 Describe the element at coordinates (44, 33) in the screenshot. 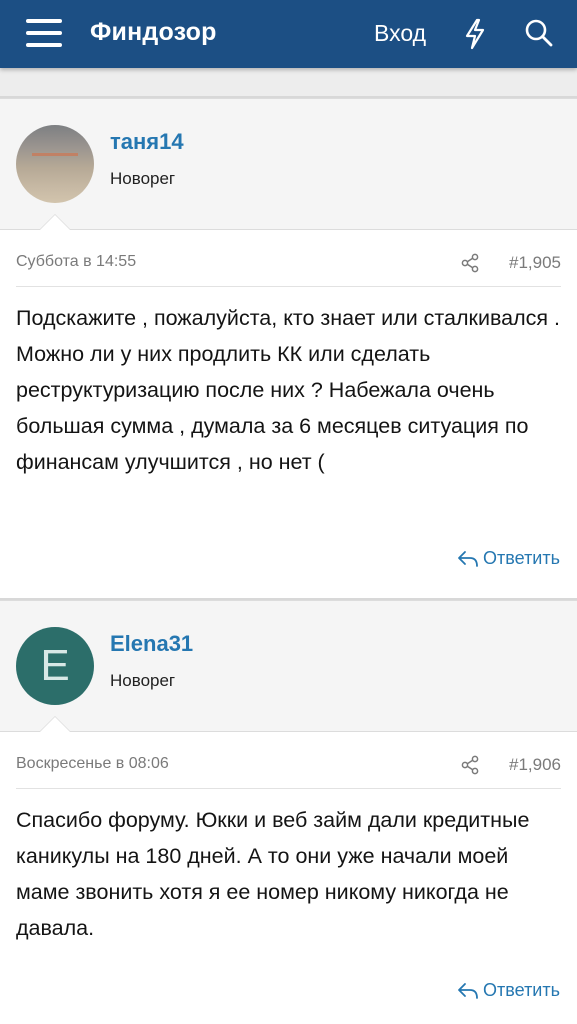

I see `menu-icon` at that location.